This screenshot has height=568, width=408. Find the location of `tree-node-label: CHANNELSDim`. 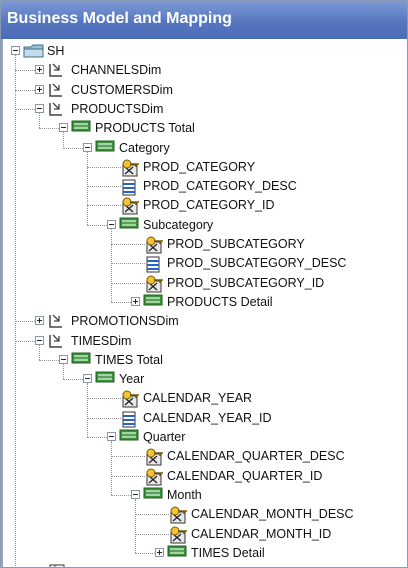

tree-node-label: CHANNELSDim is located at coordinates (116, 70).